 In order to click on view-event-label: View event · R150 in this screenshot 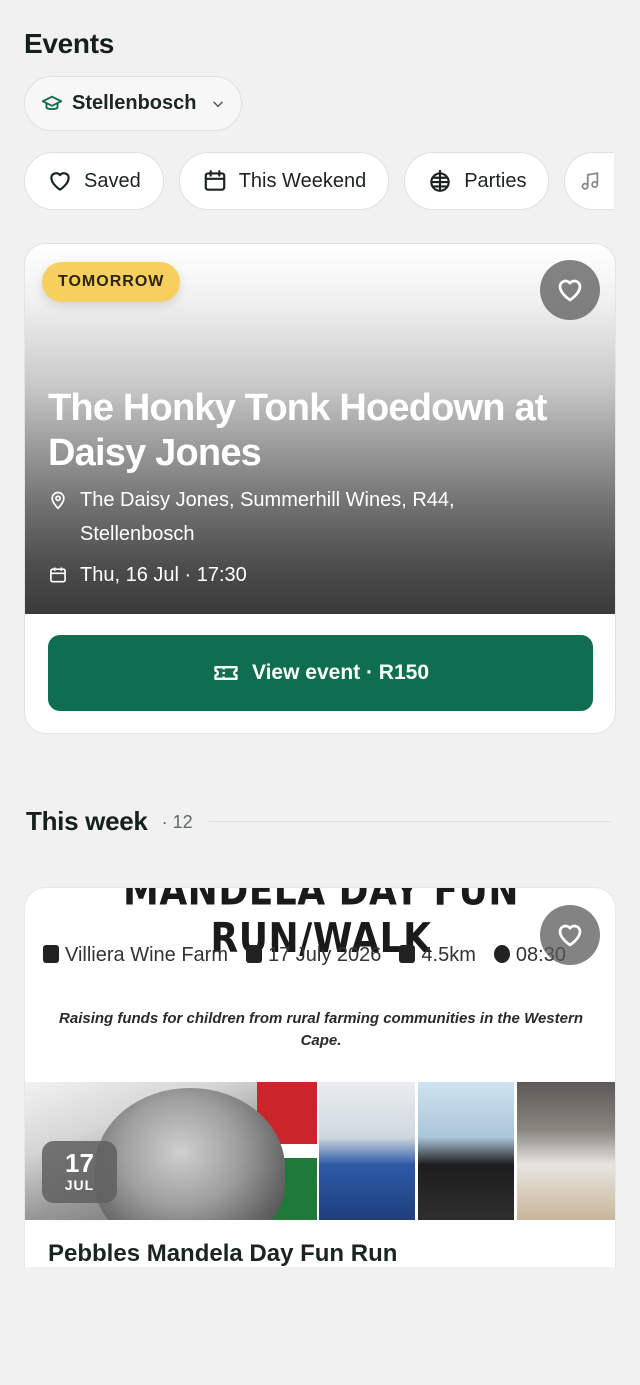, I will do `click(340, 672)`.